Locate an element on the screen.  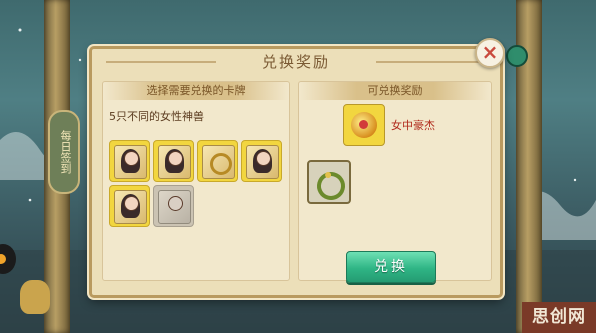
female-beast-card-4-icon is located at coordinates (262, 162).